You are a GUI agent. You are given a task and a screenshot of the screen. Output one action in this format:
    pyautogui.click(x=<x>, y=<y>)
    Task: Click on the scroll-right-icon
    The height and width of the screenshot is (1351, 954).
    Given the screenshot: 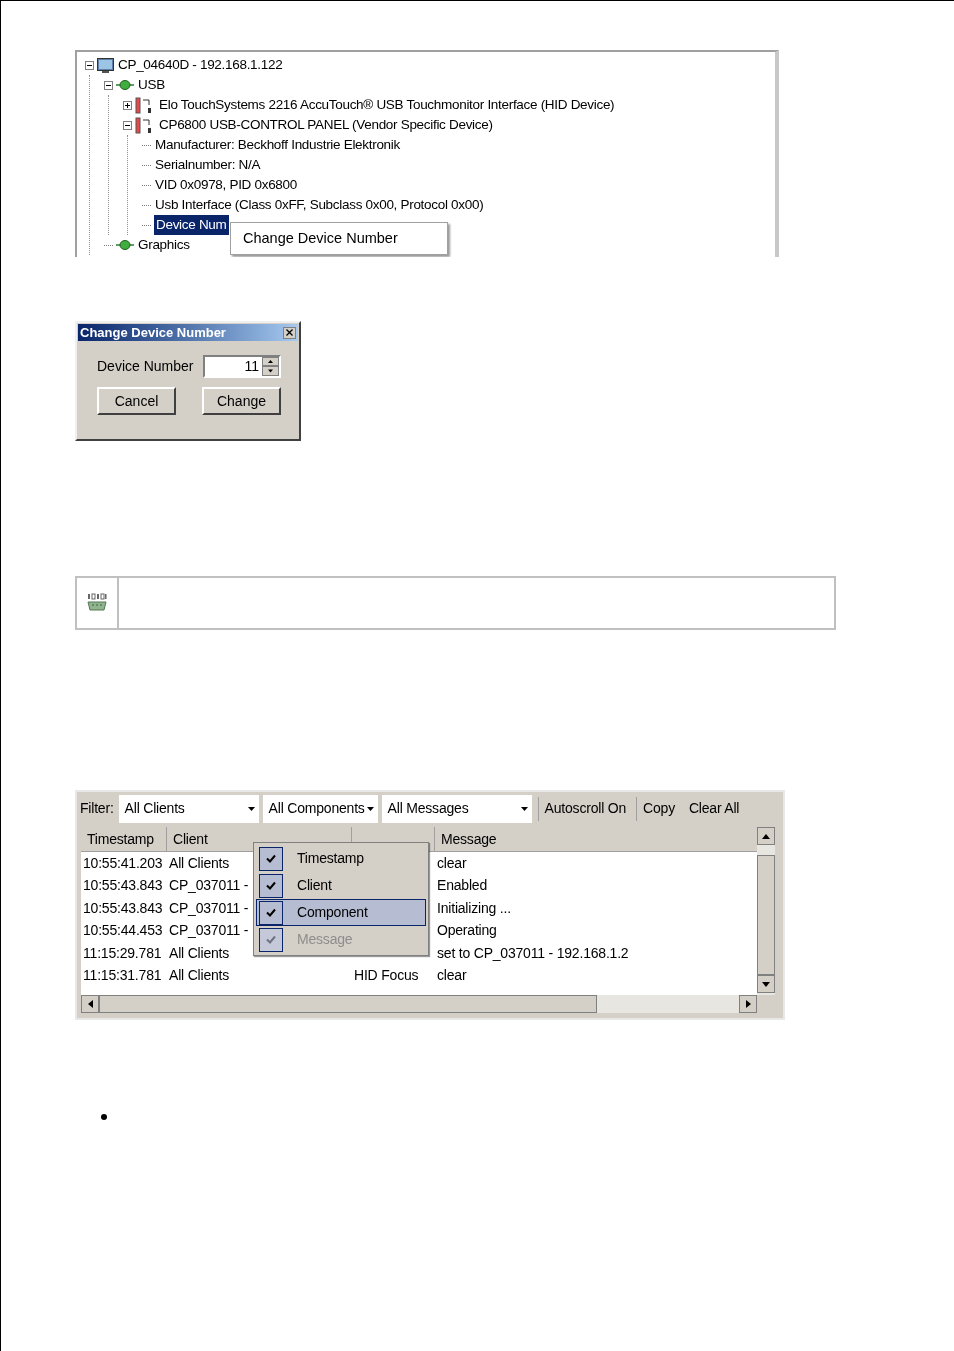 What is the action you would take?
    pyautogui.click(x=748, y=1004)
    